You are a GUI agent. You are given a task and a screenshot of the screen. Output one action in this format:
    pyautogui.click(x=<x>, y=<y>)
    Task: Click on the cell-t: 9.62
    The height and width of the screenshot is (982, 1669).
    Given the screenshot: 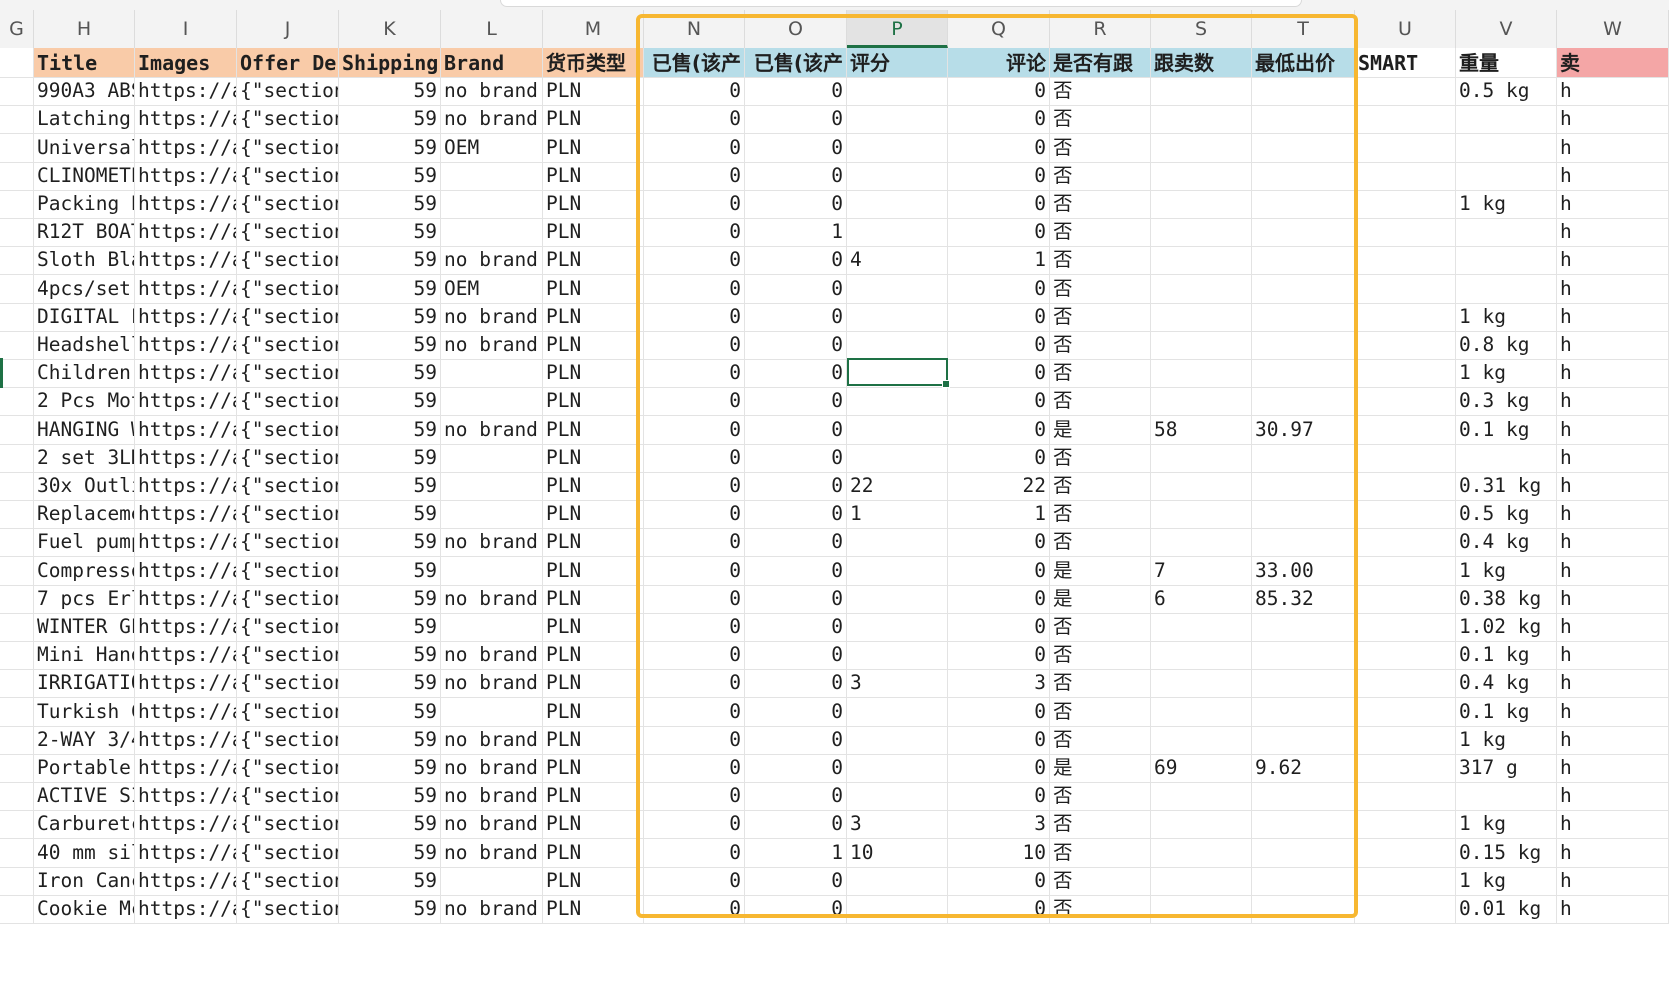 What is the action you would take?
    pyautogui.click(x=1303, y=768)
    